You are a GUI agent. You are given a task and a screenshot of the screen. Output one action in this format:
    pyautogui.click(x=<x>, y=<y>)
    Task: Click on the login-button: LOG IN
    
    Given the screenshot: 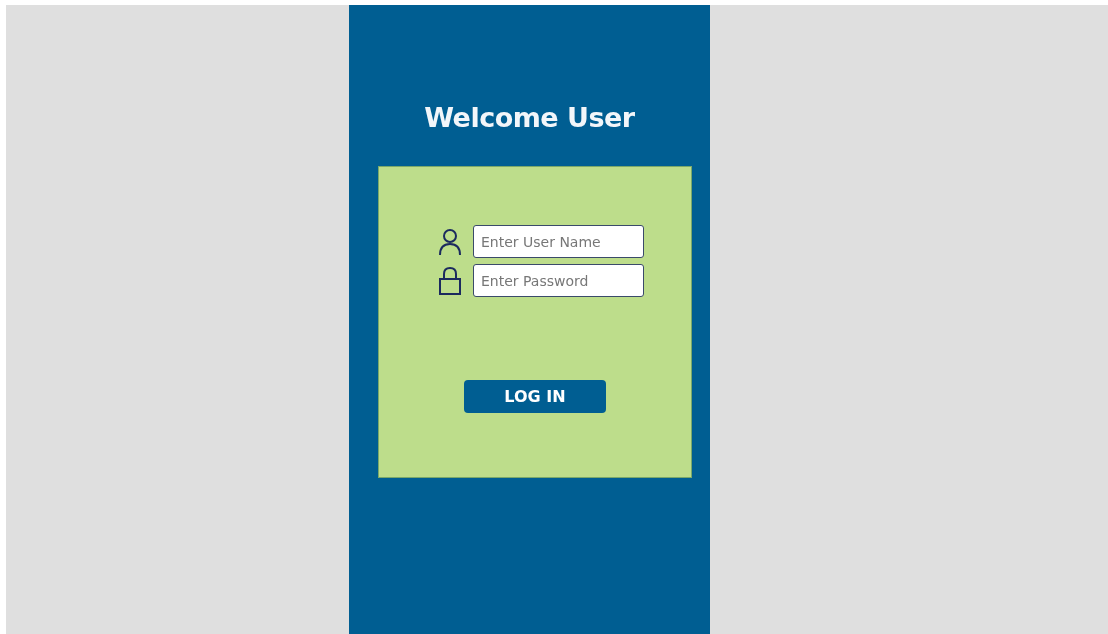 What is the action you would take?
    pyautogui.click(x=535, y=396)
    